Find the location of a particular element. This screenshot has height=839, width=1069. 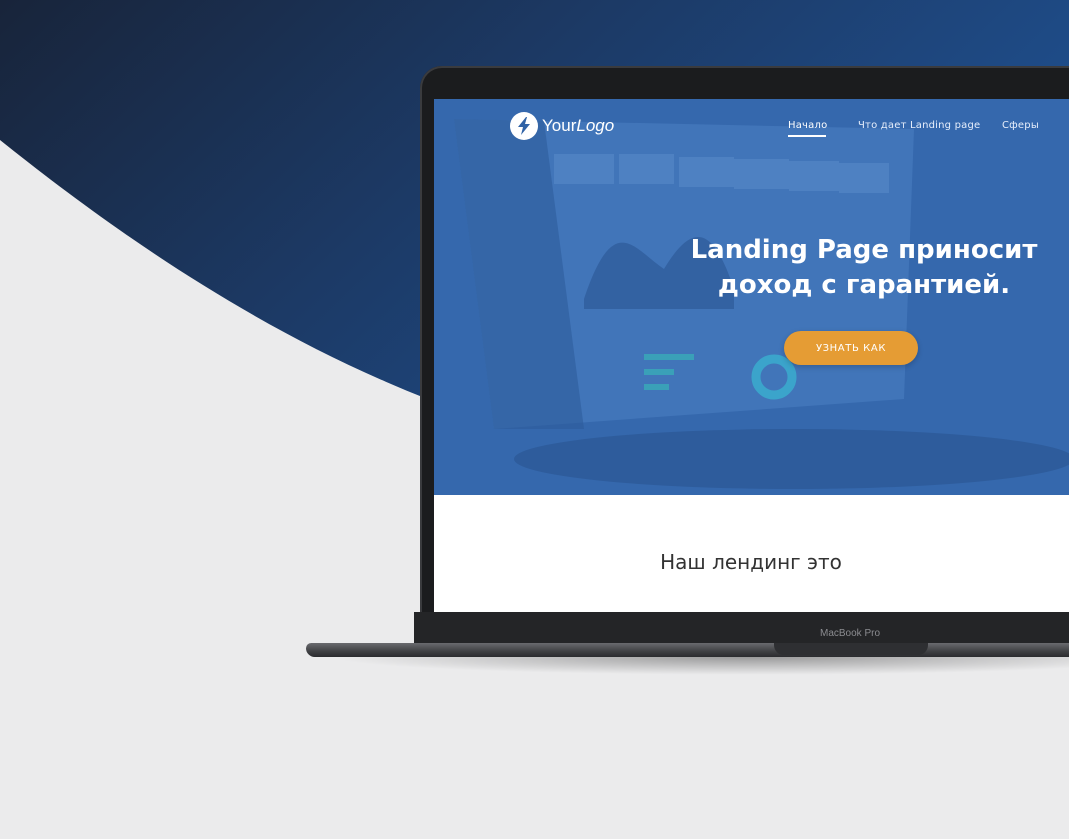

logo-text: YourLogo is located at coordinates (578, 125).